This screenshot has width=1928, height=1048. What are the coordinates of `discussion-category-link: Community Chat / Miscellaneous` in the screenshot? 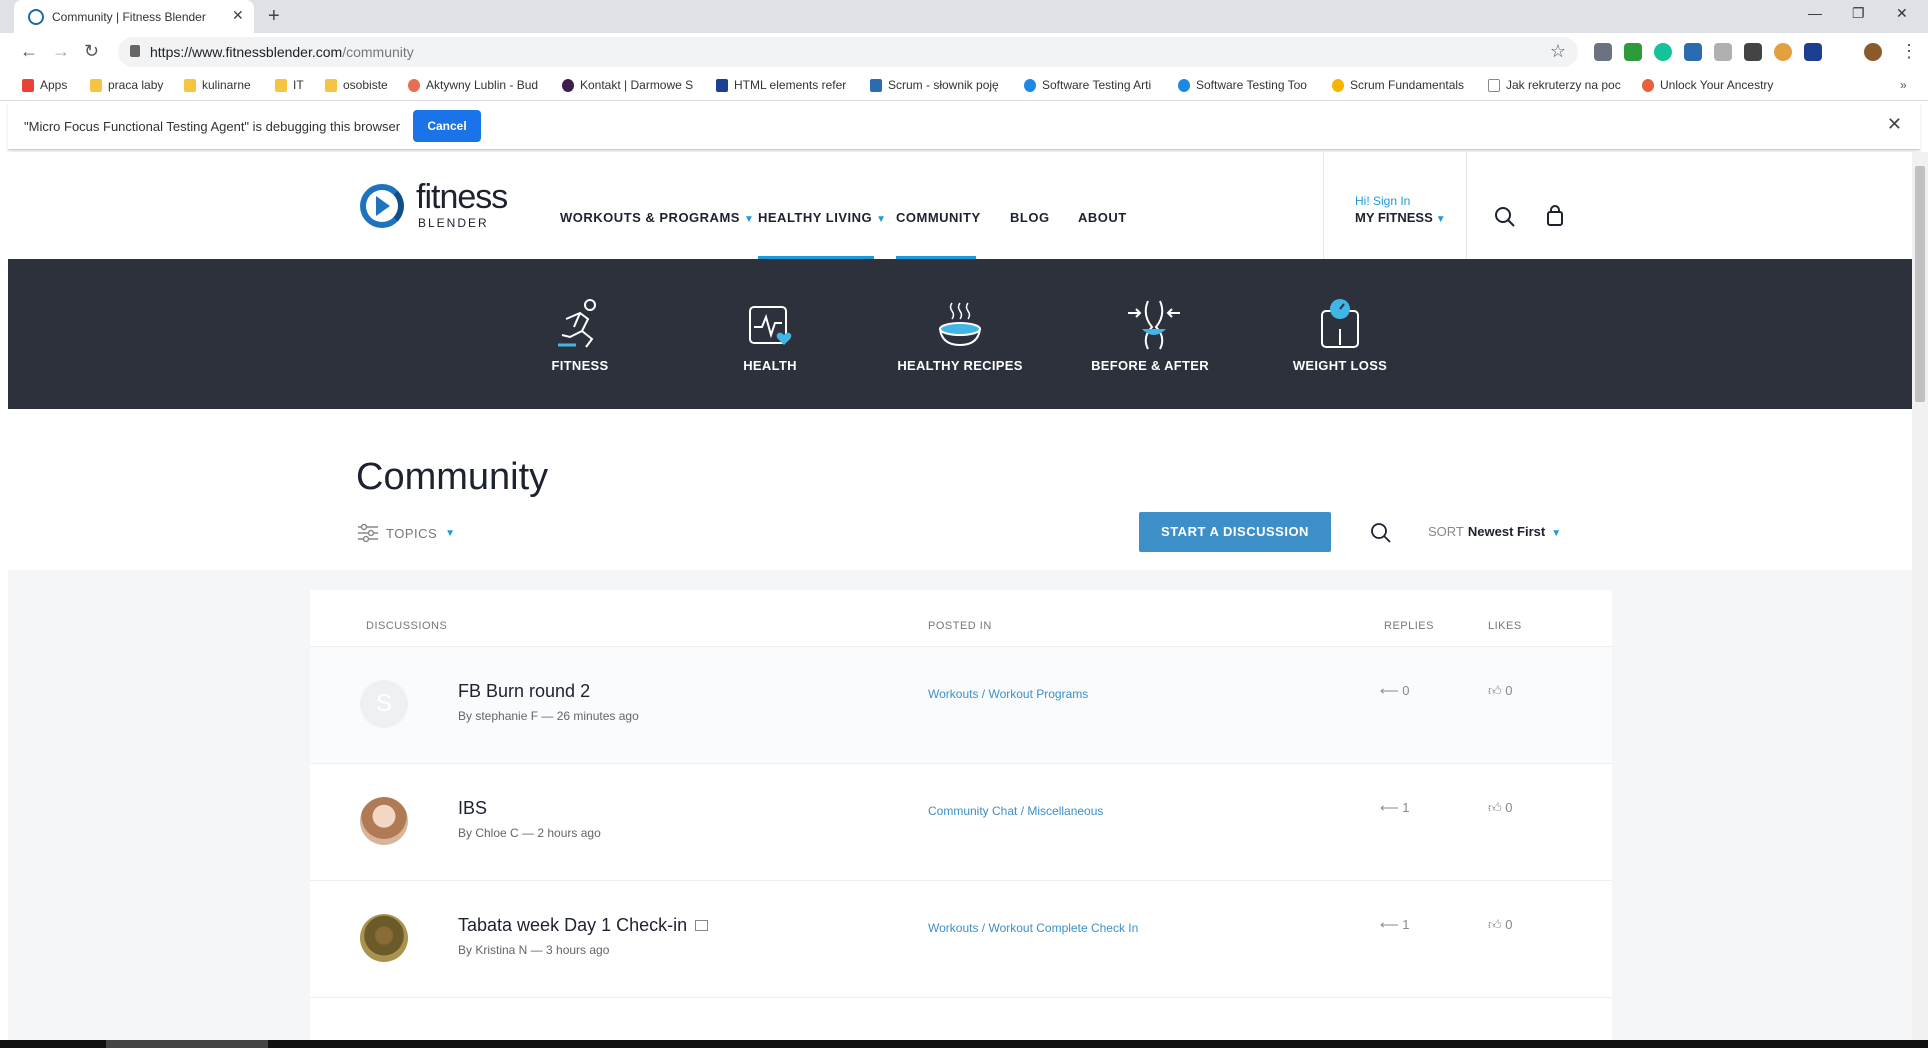 It's located at (1015, 811).